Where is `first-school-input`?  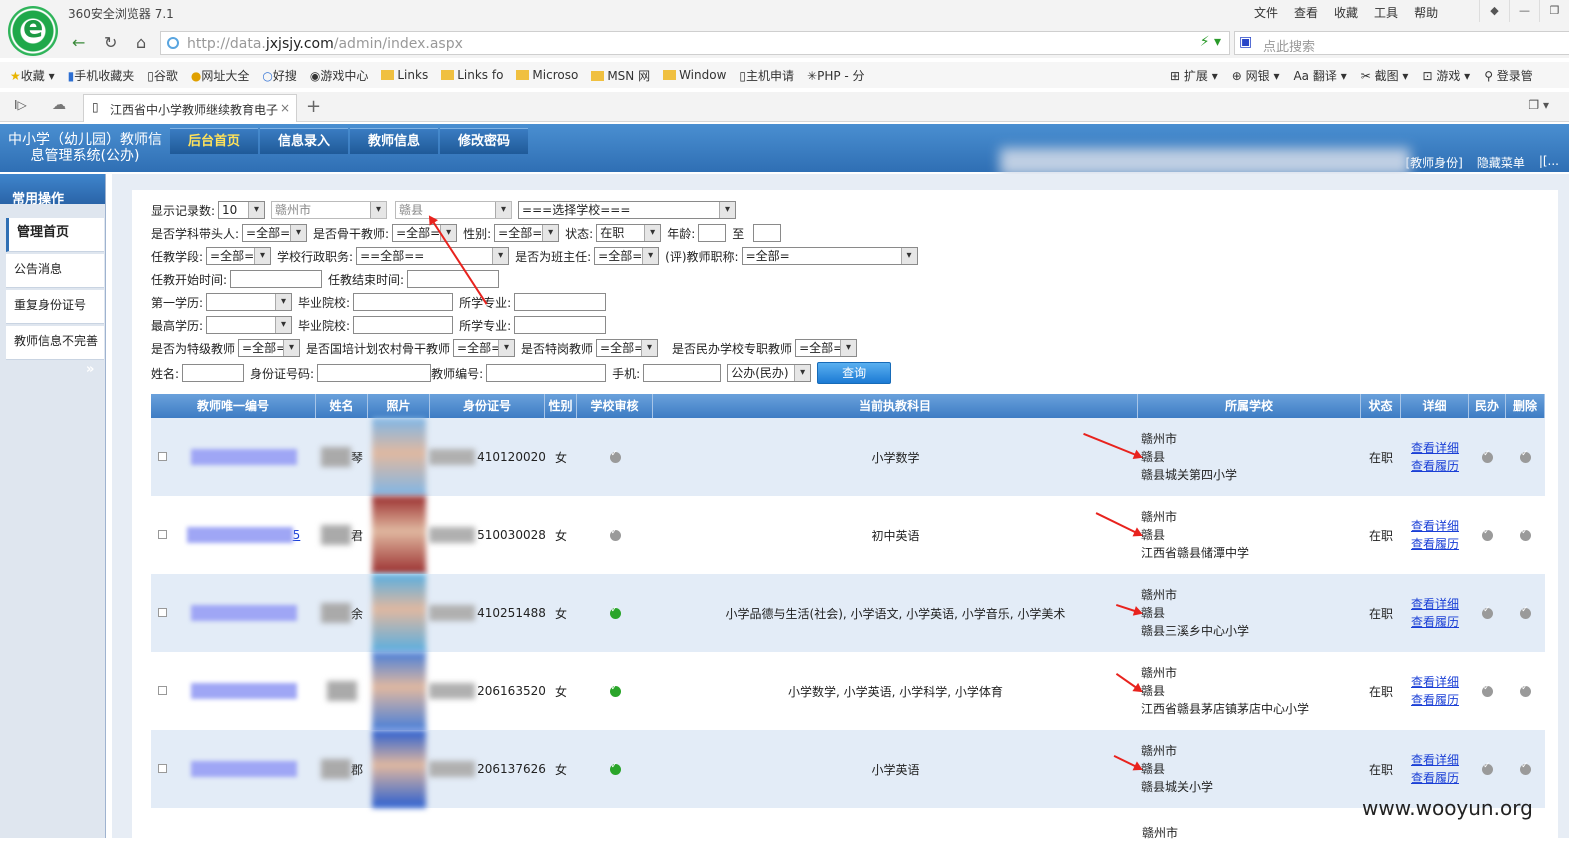 first-school-input is located at coordinates (403, 302).